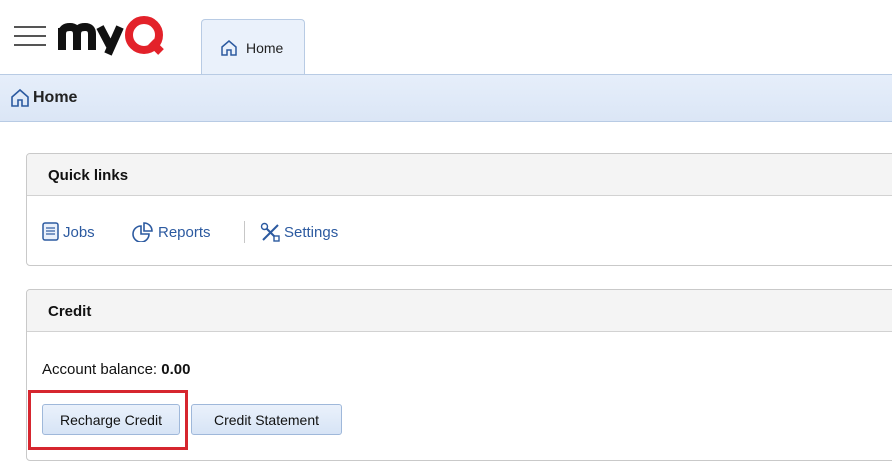  What do you see at coordinates (270, 232) in the screenshot?
I see `settings-icon` at bounding box center [270, 232].